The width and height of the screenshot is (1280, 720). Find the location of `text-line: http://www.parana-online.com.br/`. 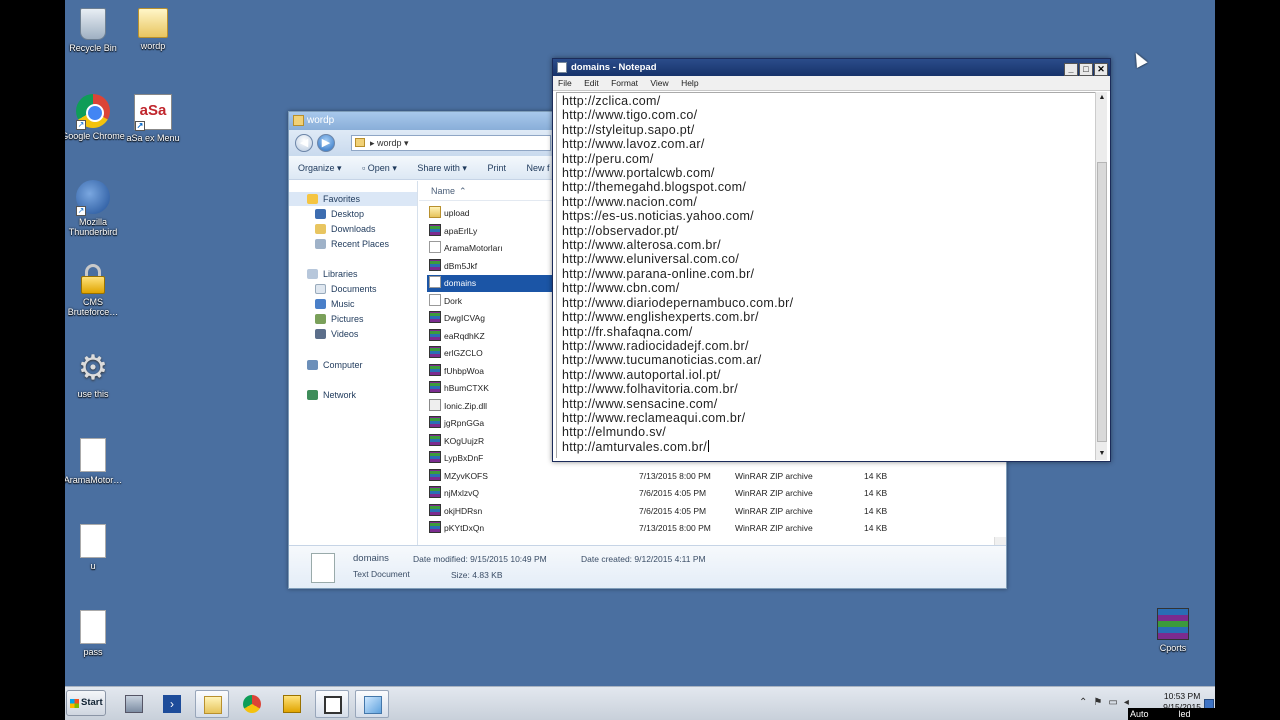

text-line: http://www.parana-online.com.br/ is located at coordinates (658, 273).